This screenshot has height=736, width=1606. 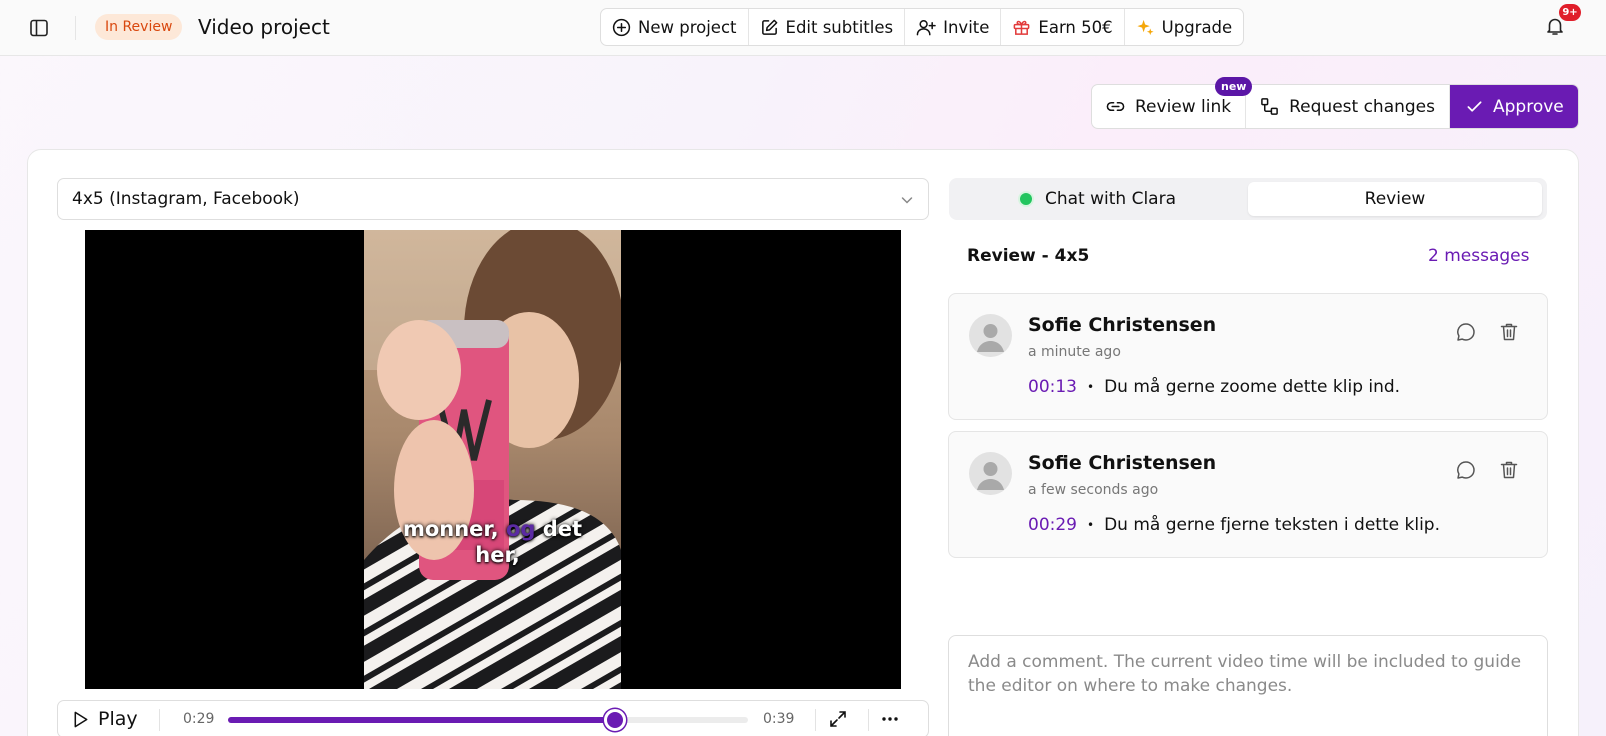 I want to click on seek-bar, so click(x=488, y=720).